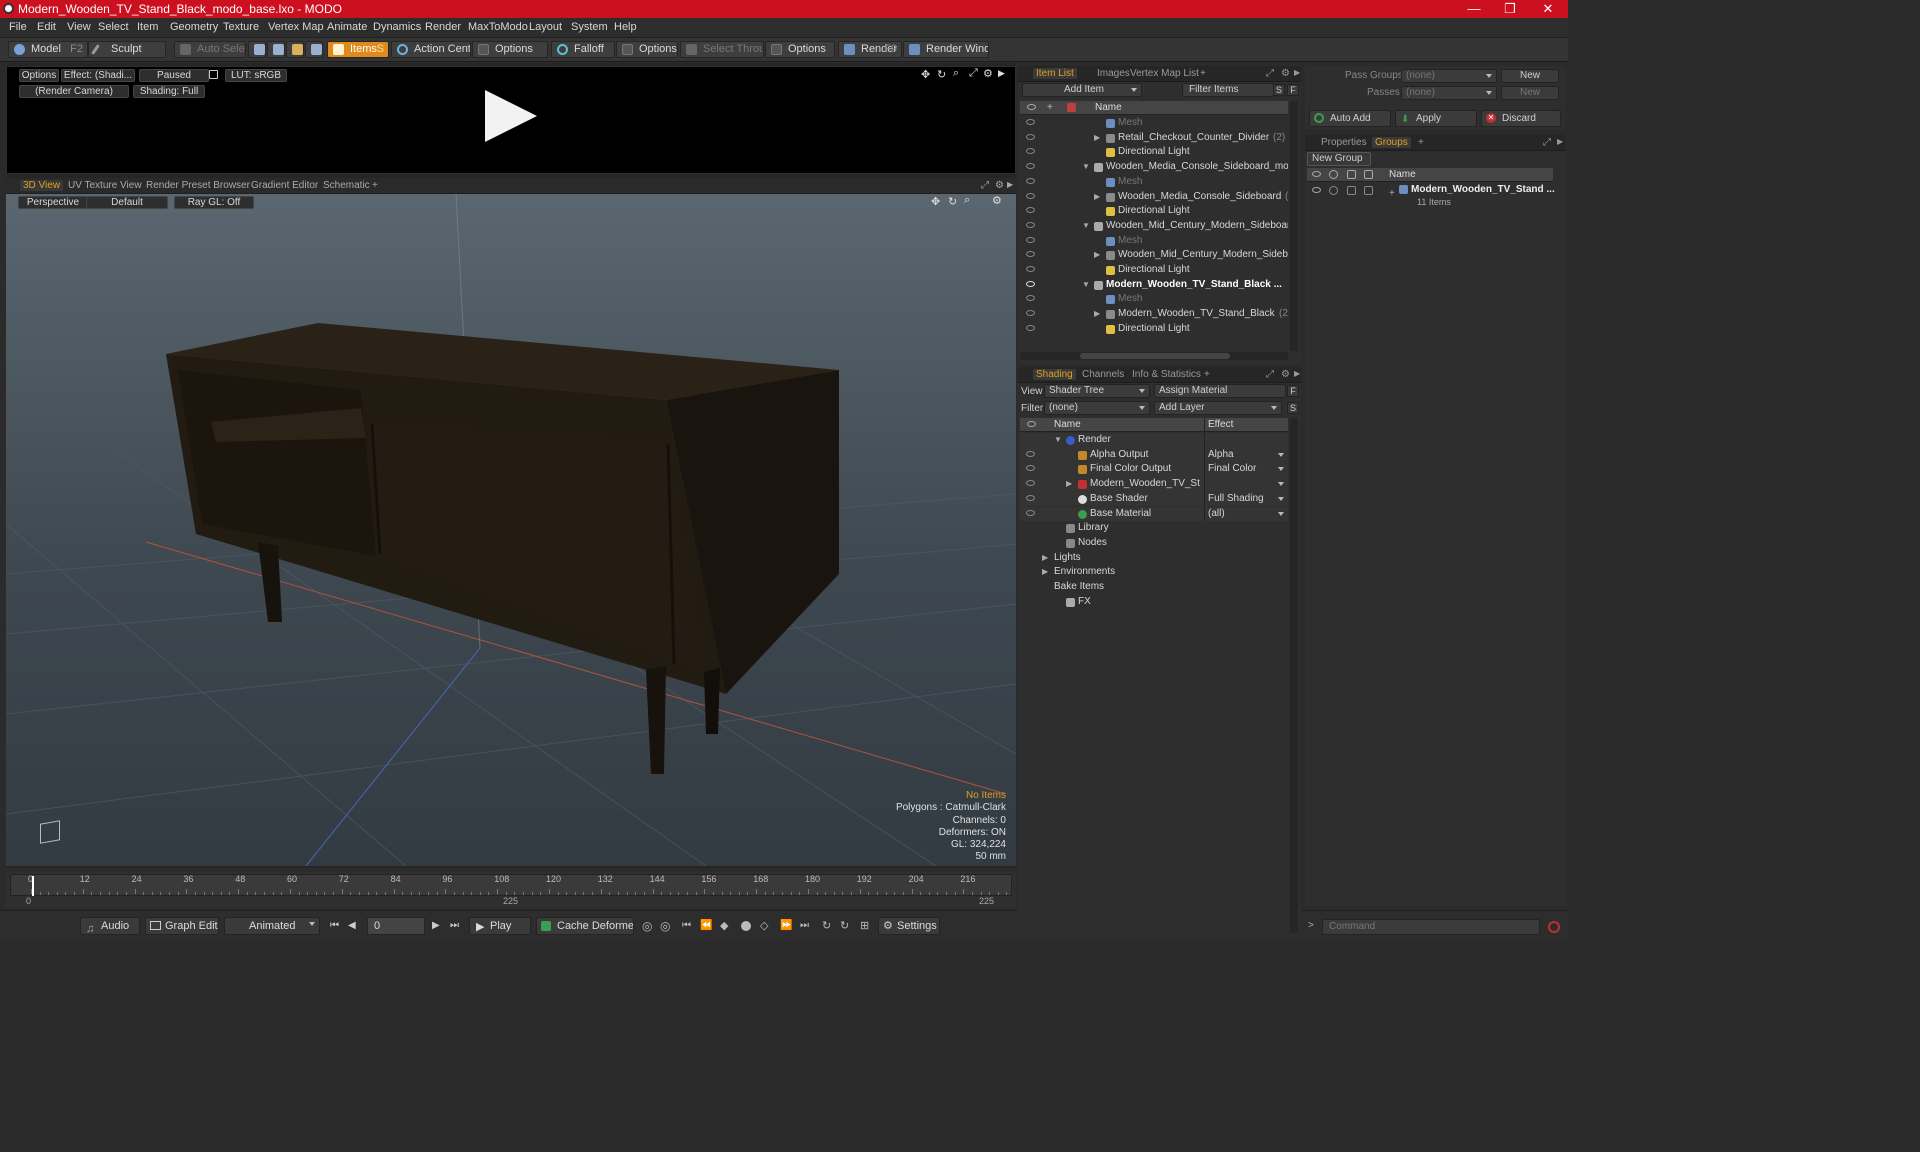 The height and width of the screenshot is (1152, 1920). Describe the element at coordinates (647, 49) in the screenshot. I see `falloff-options-button: Options` at that location.